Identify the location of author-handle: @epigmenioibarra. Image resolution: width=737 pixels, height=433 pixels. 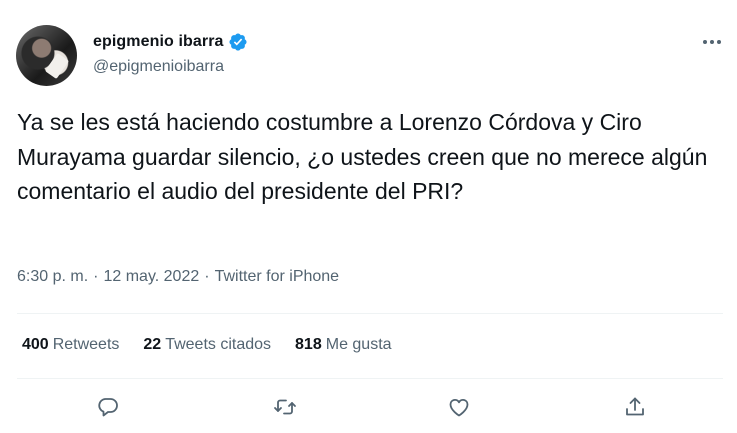
(158, 67).